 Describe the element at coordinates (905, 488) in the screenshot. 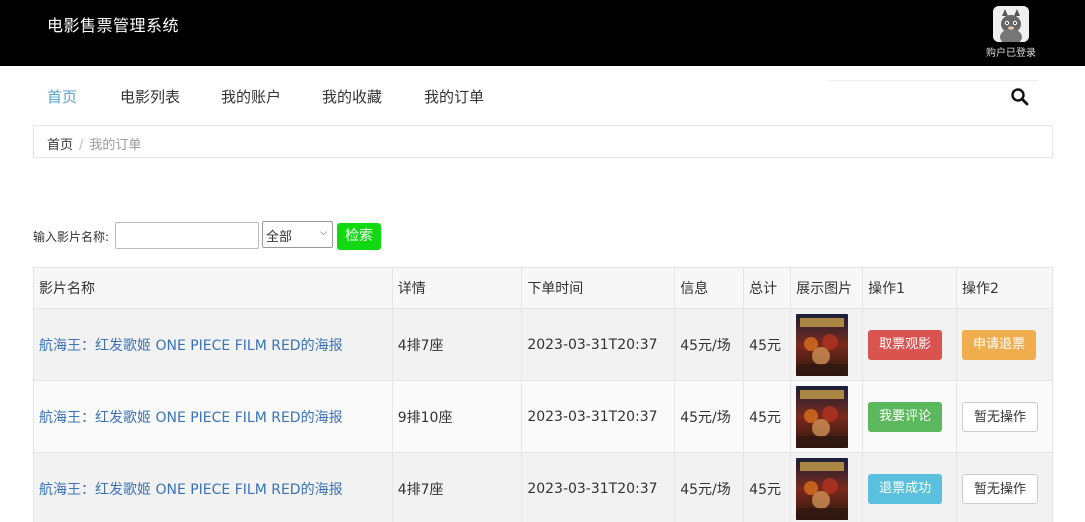

I see `refund-success-button: 退票成功` at that location.